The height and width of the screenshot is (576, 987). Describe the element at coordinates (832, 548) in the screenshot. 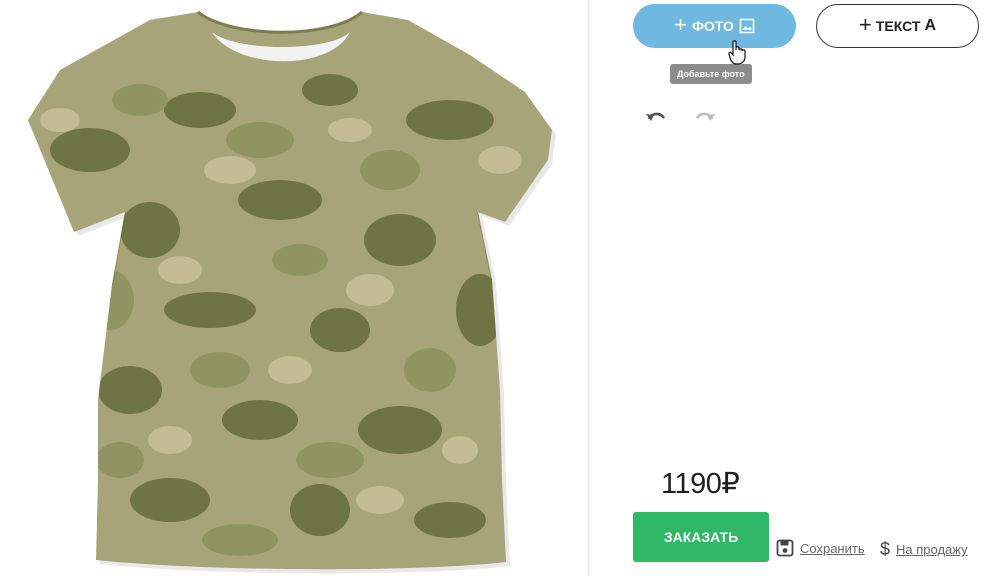

I see `save-link-label: Сохранить` at that location.